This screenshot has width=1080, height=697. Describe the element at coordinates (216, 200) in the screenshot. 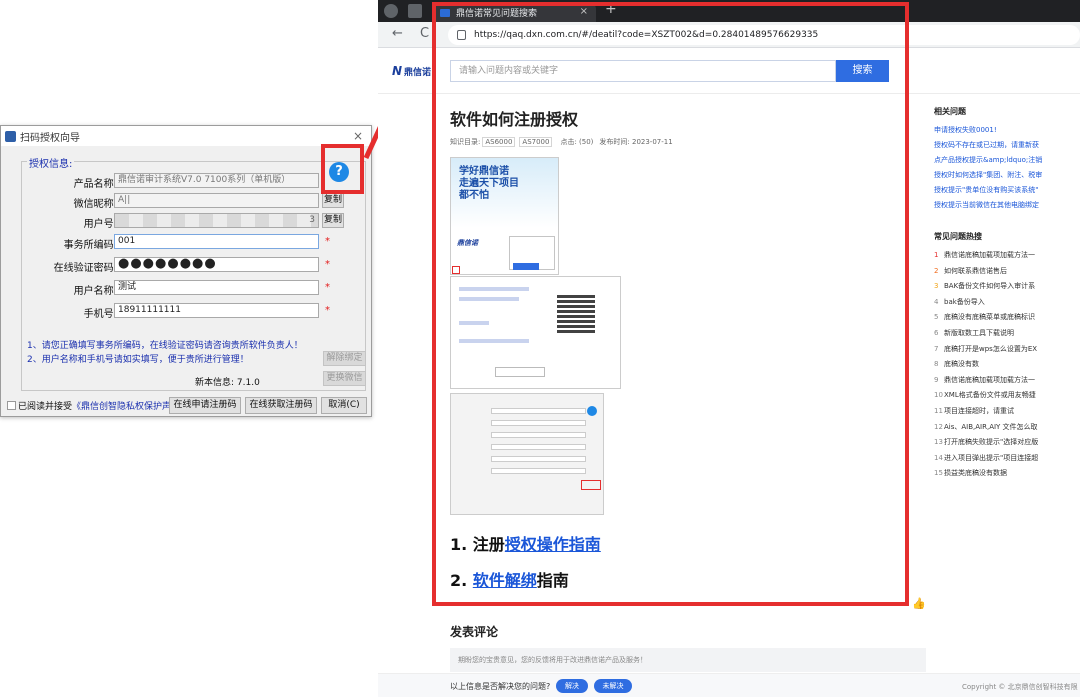

I see `wechat-nickname-field: A||` at that location.